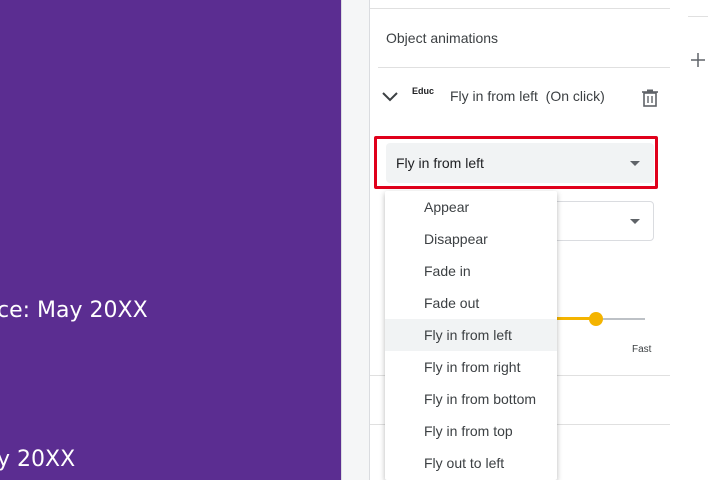 The height and width of the screenshot is (480, 725). Describe the element at coordinates (471, 207) in the screenshot. I see `dropdown-option: Appear` at that location.